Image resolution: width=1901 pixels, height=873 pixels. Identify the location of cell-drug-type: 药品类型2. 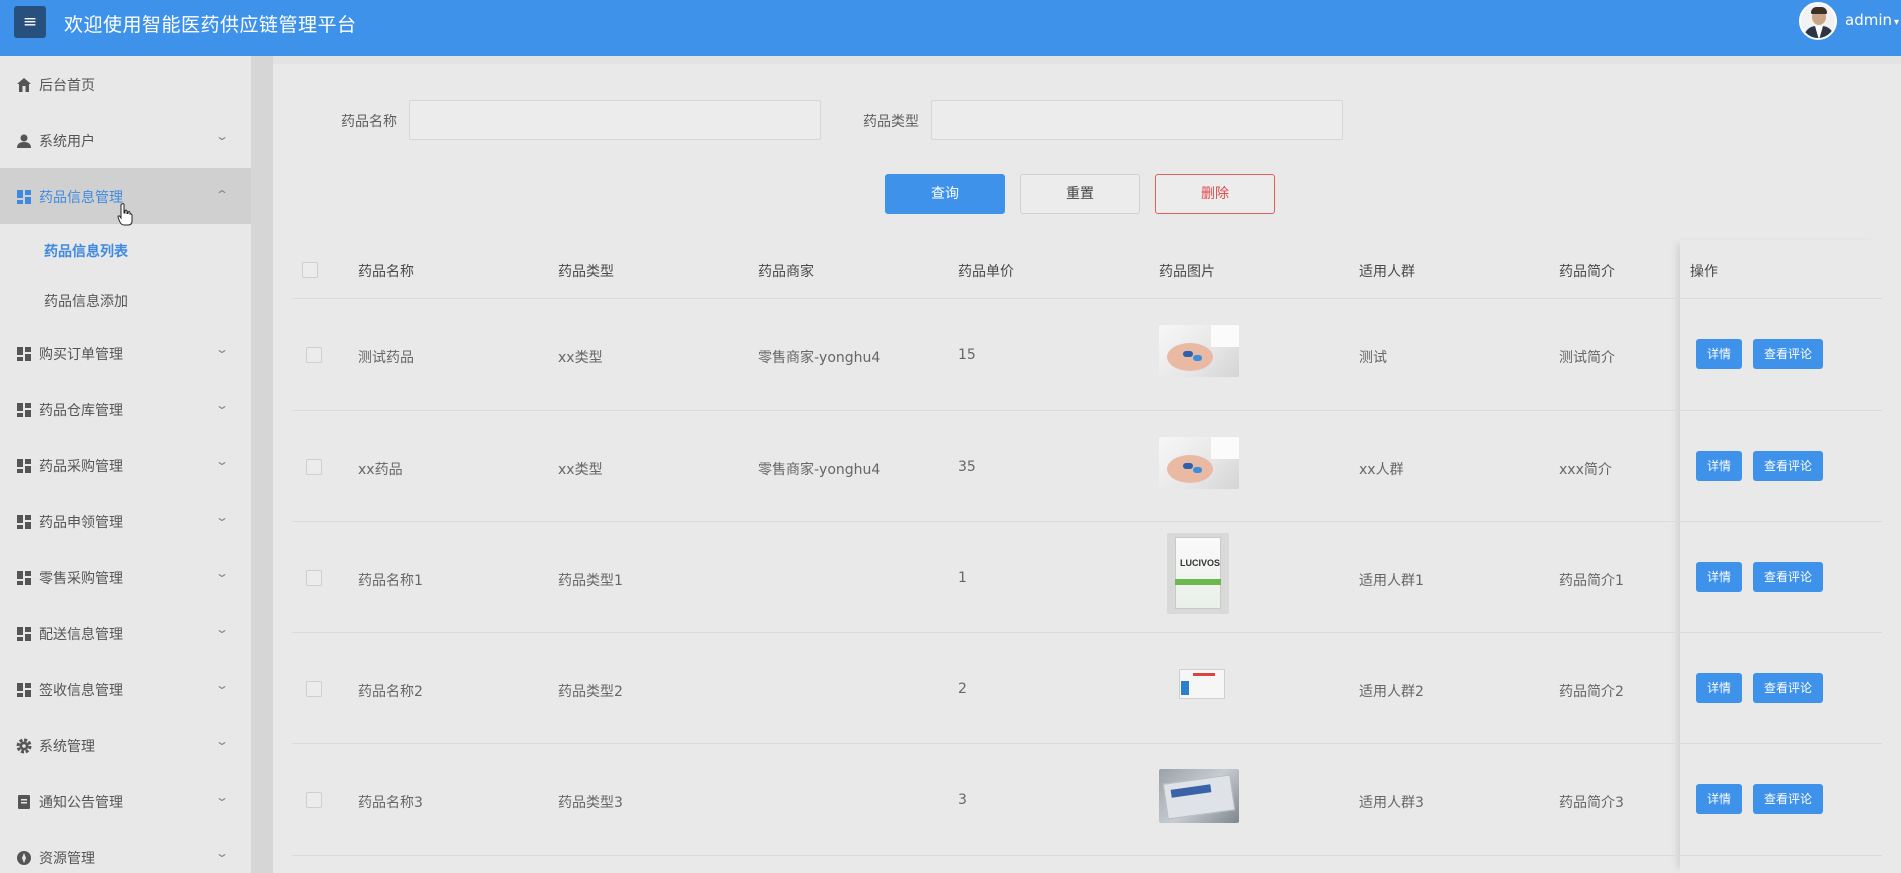
(590, 692).